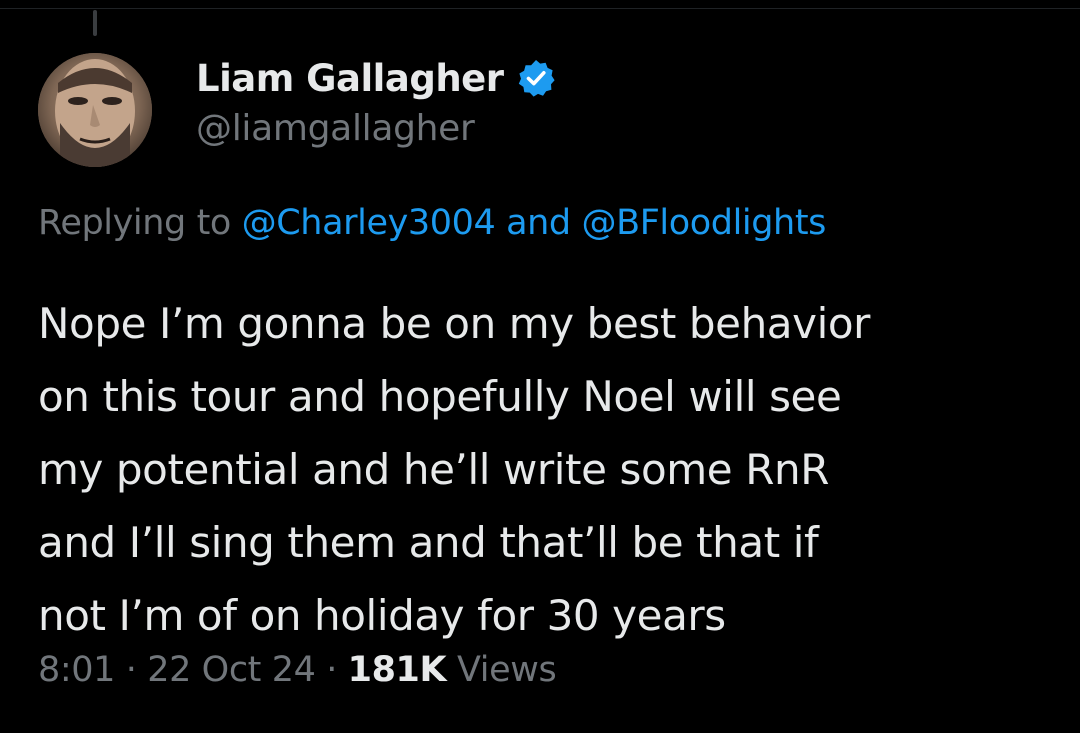 Image resolution: width=1080 pixels, height=733 pixels. I want to click on views-count: 181K, so click(397, 670).